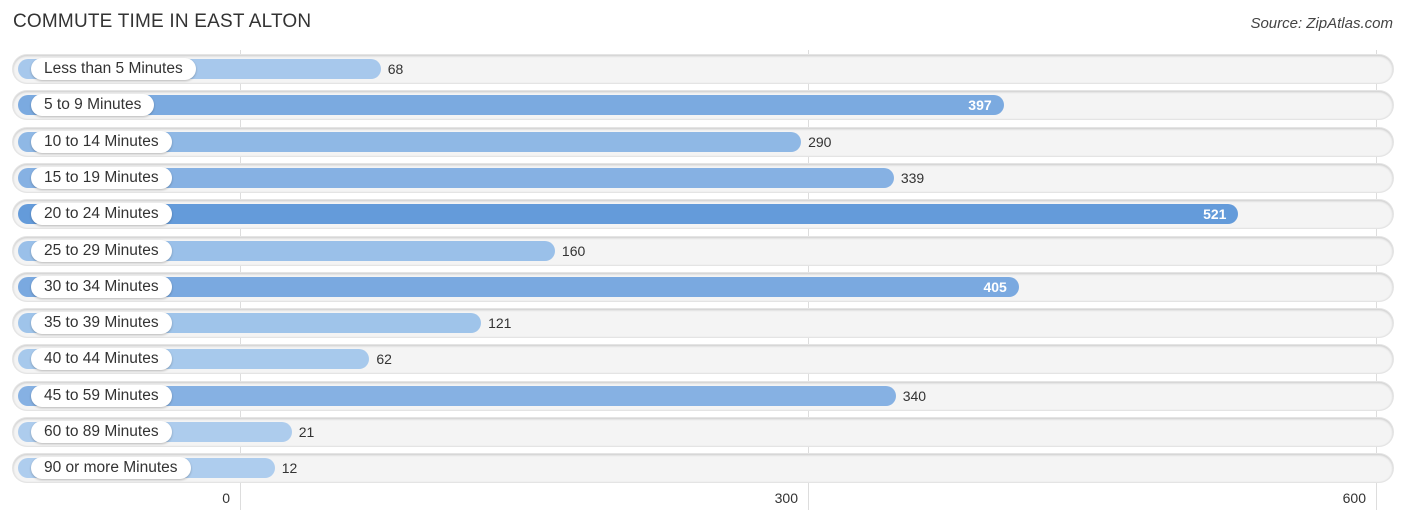 Image resolution: width=1406 pixels, height=523 pixels. Describe the element at coordinates (1215, 214) in the screenshot. I see `value-label: 521` at that location.